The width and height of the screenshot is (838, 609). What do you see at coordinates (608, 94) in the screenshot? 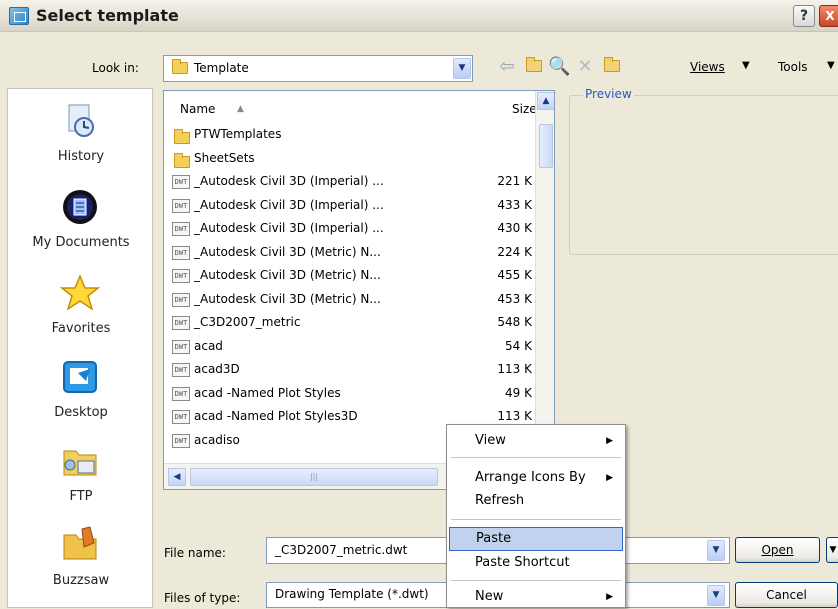
I see `preview-label: Preview` at bounding box center [608, 94].